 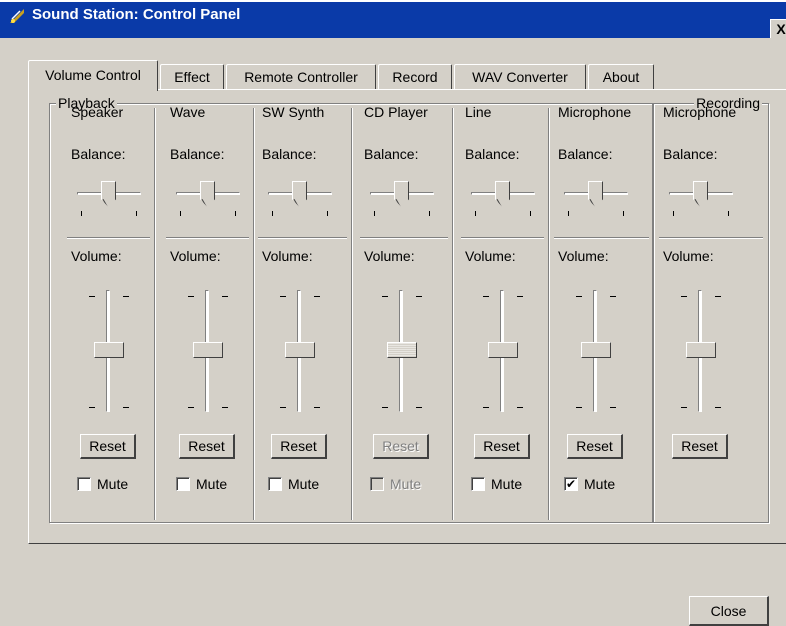 I want to click on device-name-label: Speaker, so click(x=97, y=112).